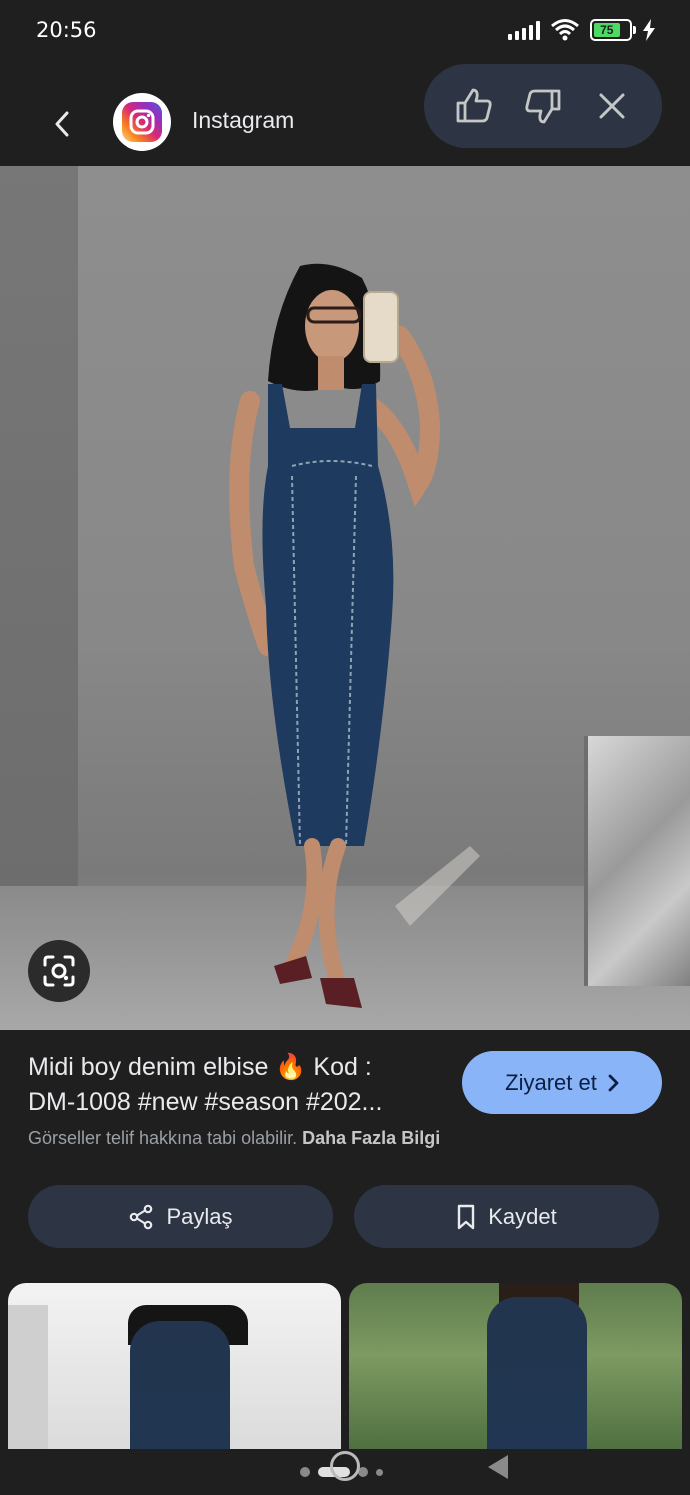 This screenshot has height=1495, width=690. I want to click on save-button: Kaydet, so click(506, 1216).